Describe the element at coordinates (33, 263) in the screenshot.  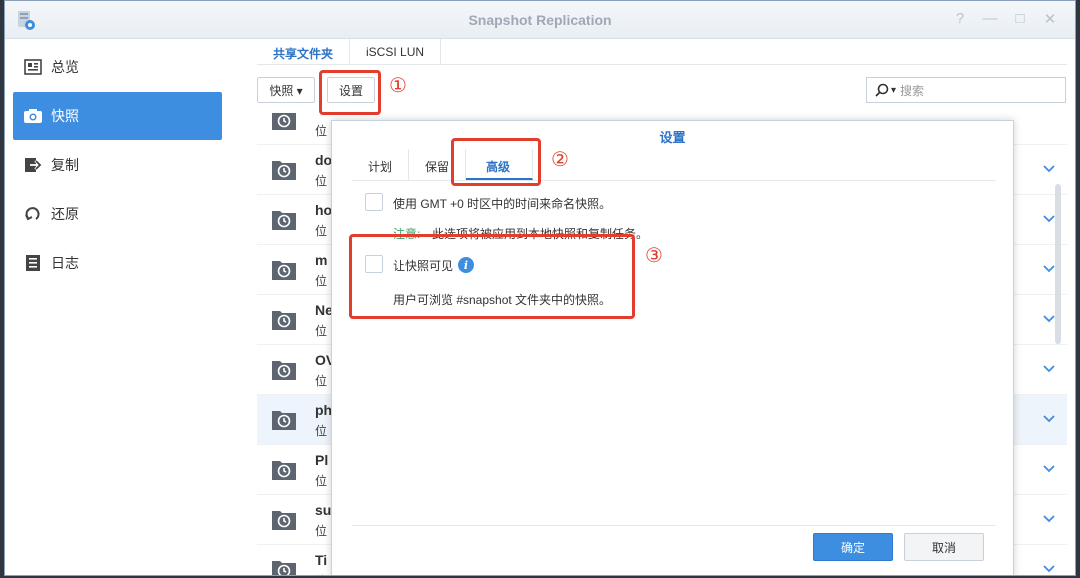
I see `log-icon` at that location.